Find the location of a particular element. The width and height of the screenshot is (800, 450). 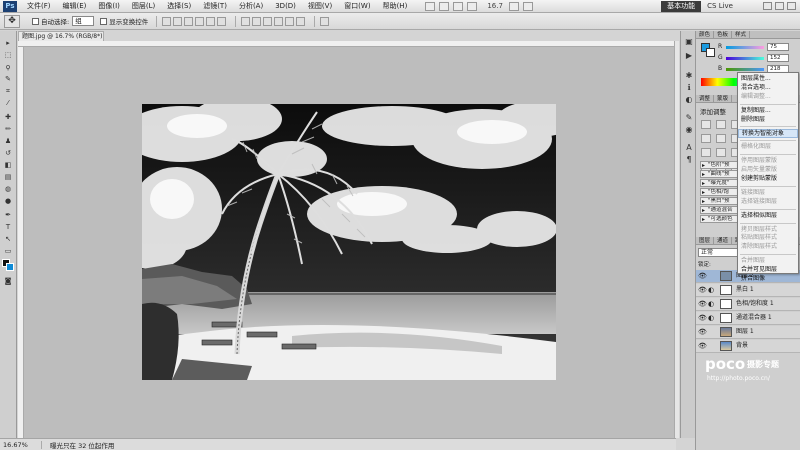

menu-item-select-linked-layers: 选择链接图层 is located at coordinates (768, 202).